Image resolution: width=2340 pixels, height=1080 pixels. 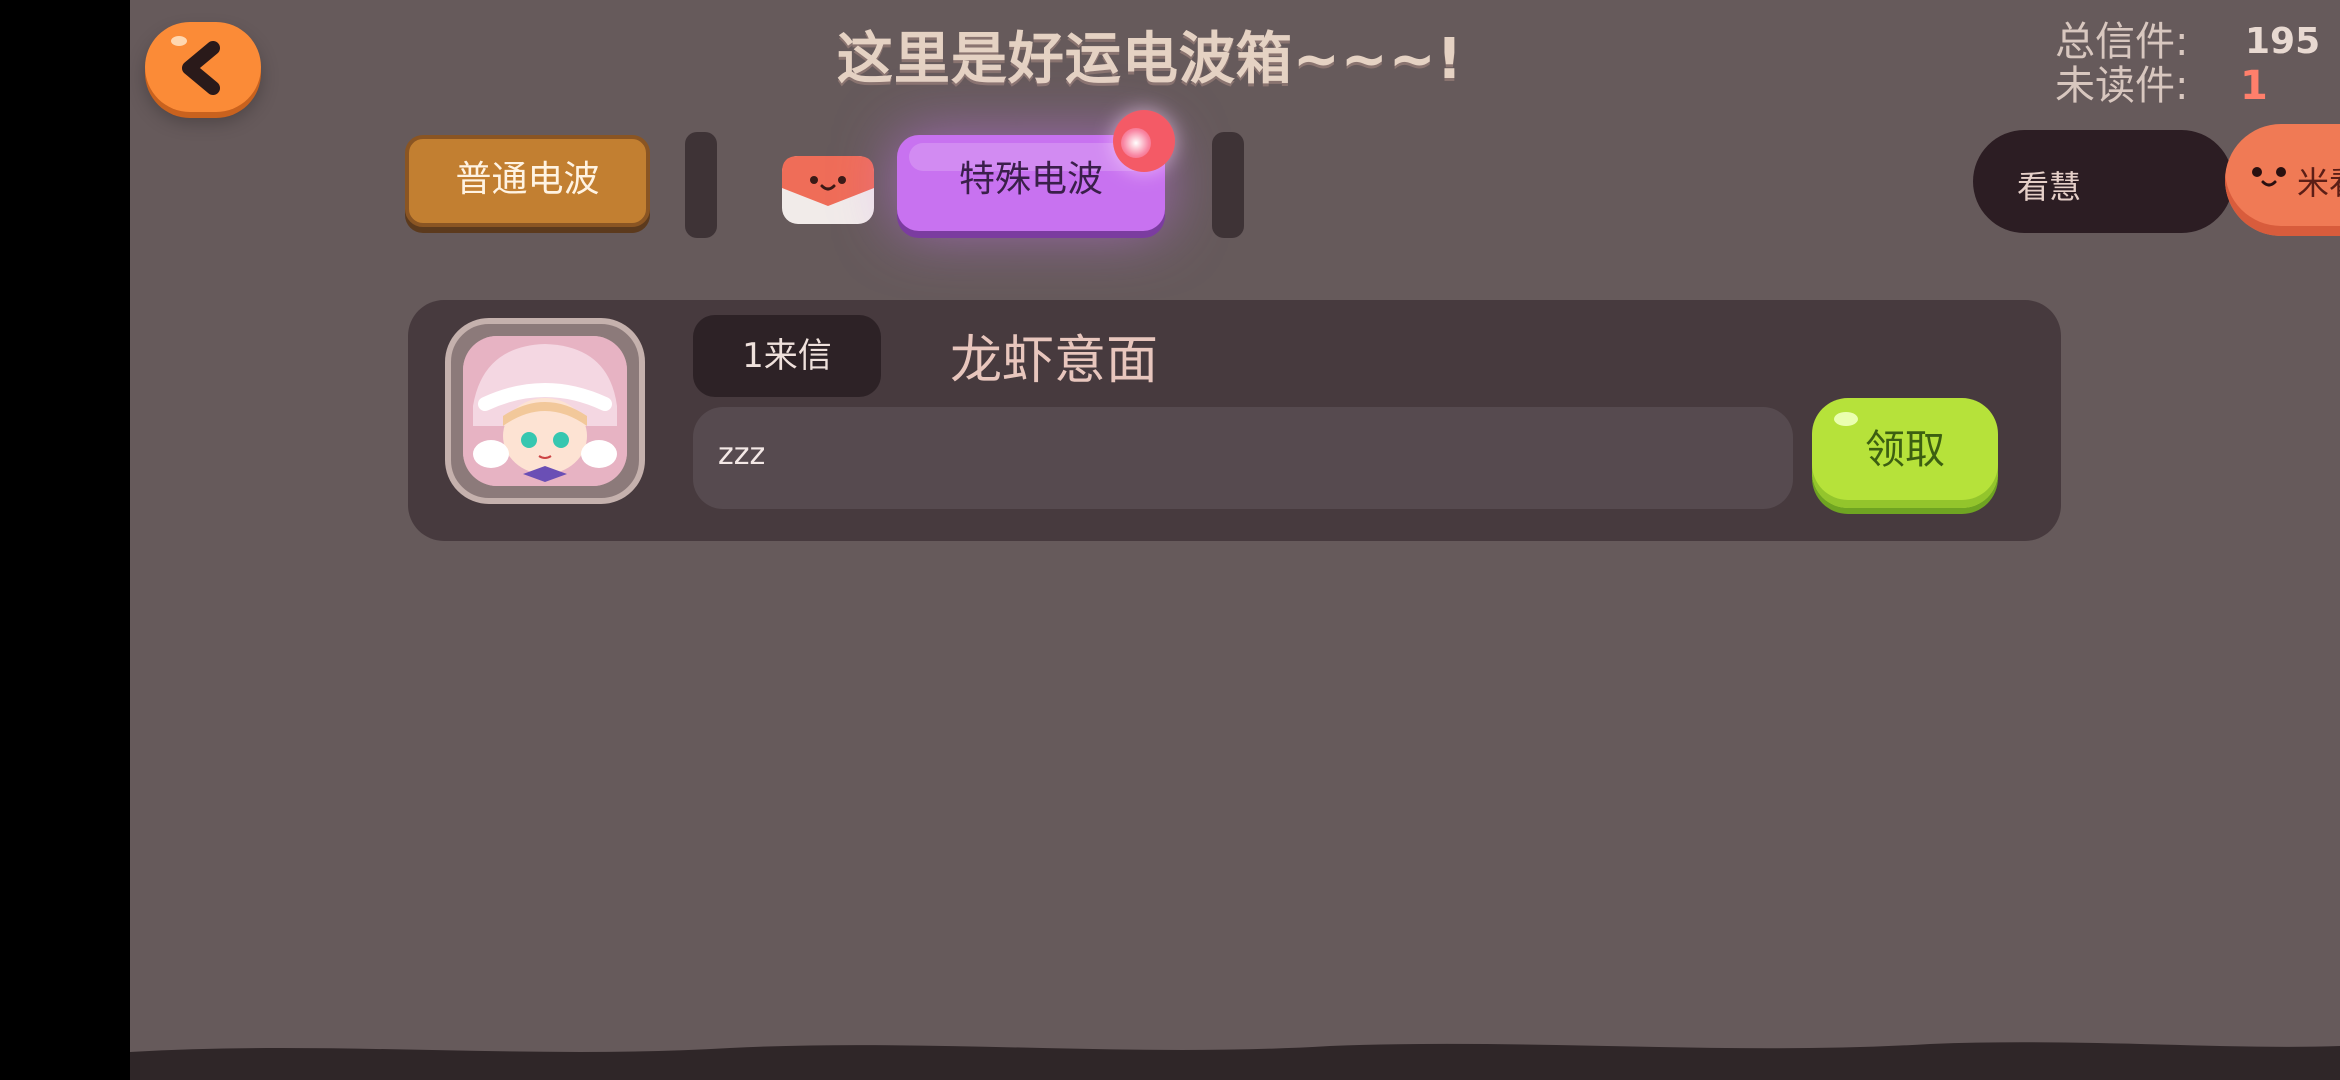 I want to click on ground-silhouette, so click(x=1235, y=1061).